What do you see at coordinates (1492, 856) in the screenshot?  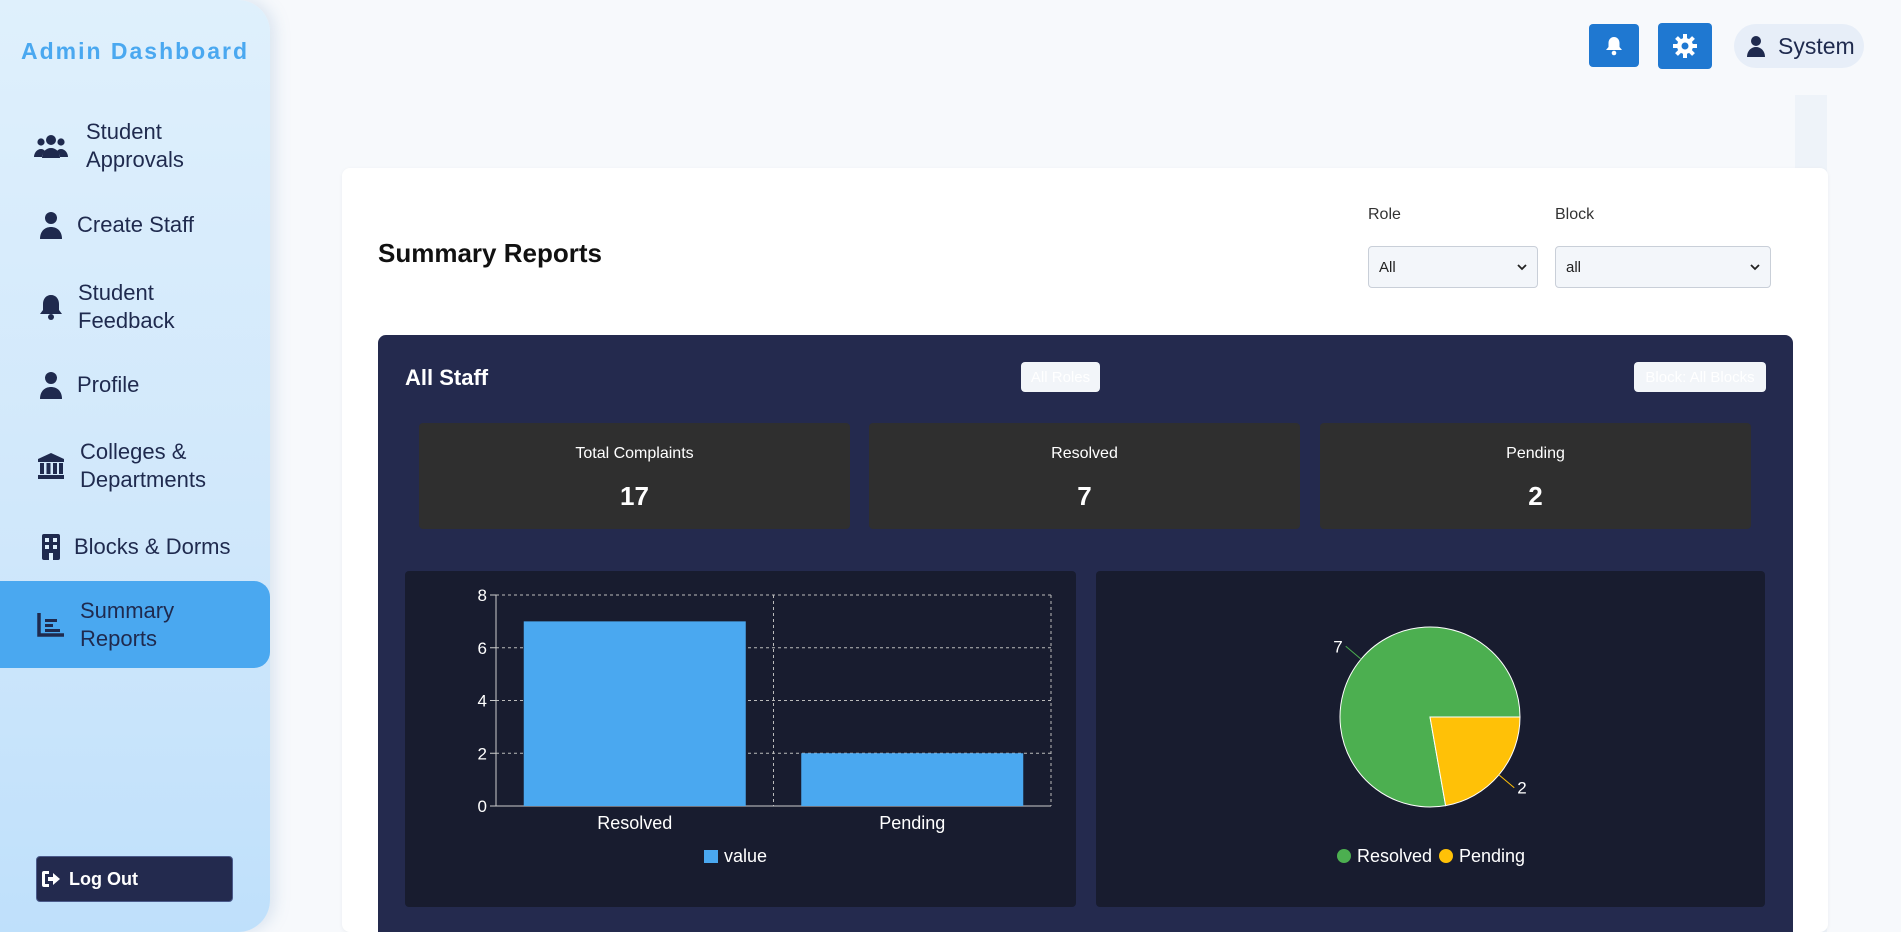 I see `legend-label: Pending` at bounding box center [1492, 856].